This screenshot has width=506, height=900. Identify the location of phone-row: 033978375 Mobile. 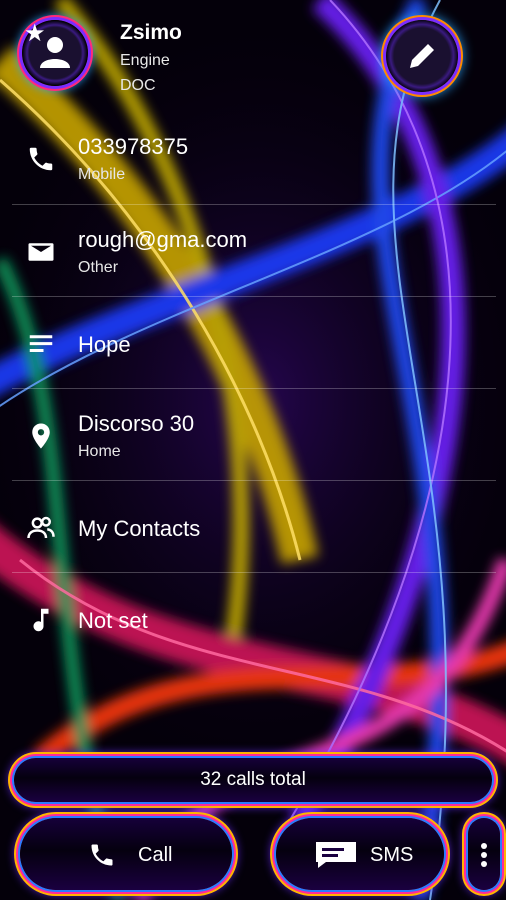
(253, 158).